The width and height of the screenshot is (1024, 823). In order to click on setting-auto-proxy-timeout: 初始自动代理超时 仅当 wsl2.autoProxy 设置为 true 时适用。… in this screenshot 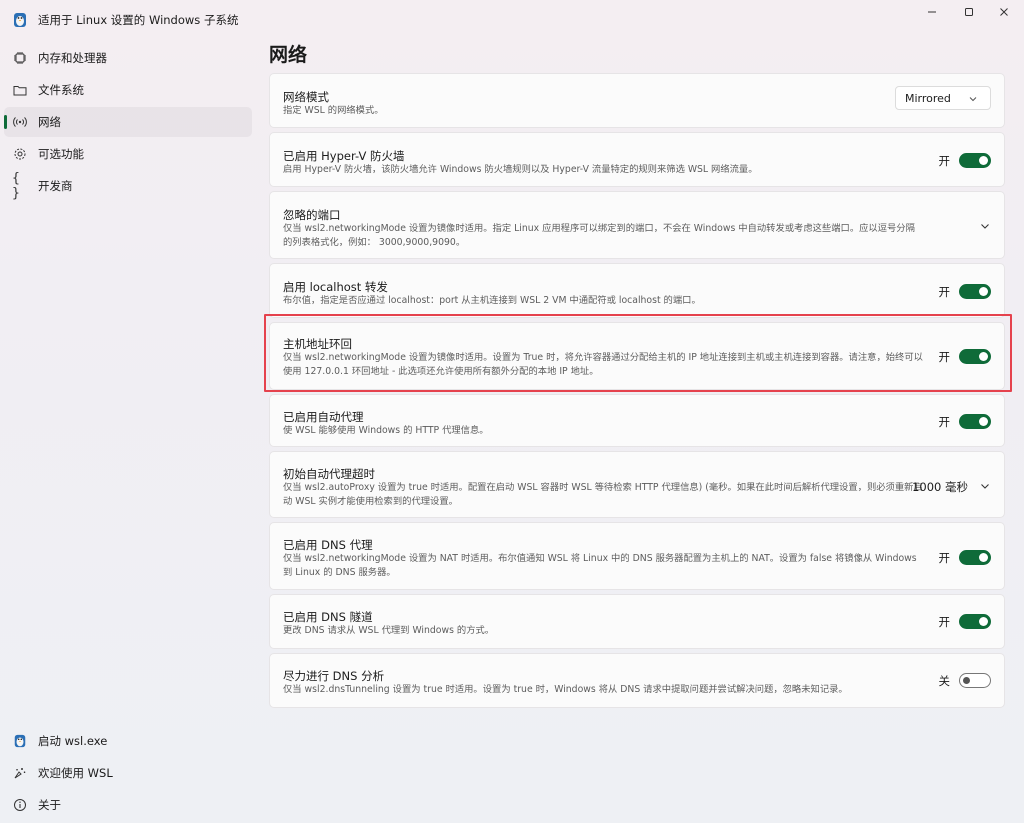, I will do `click(637, 484)`.